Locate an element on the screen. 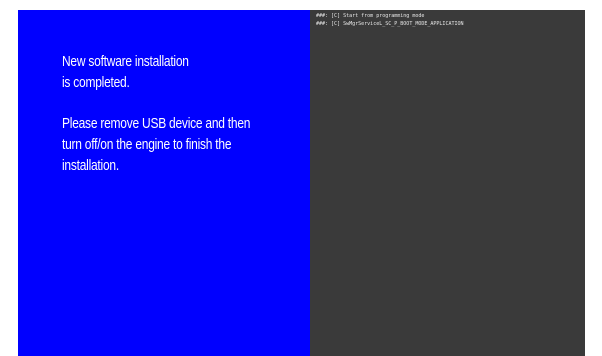 This screenshot has width=602, height=356. message-line-5: installation. is located at coordinates (90, 165).